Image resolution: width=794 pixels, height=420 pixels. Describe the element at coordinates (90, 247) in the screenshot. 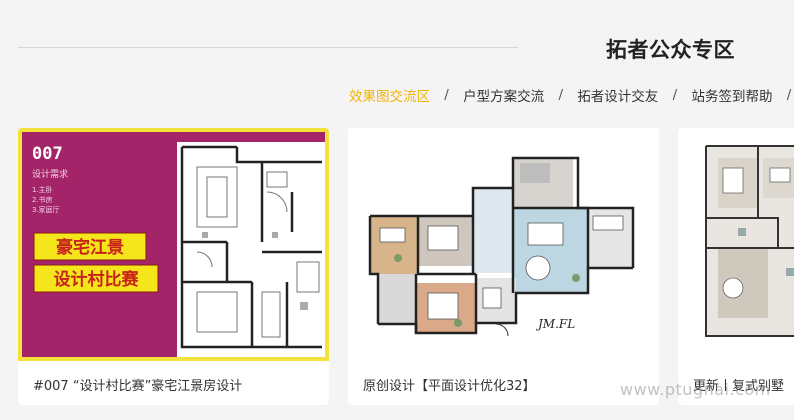

I see `thumb-badge-line1: 豪宅江景` at that location.